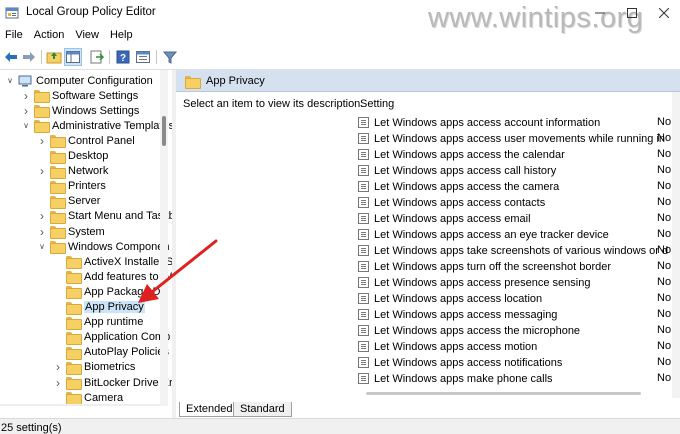  Describe the element at coordinates (664, 13) in the screenshot. I see `close-button` at that location.